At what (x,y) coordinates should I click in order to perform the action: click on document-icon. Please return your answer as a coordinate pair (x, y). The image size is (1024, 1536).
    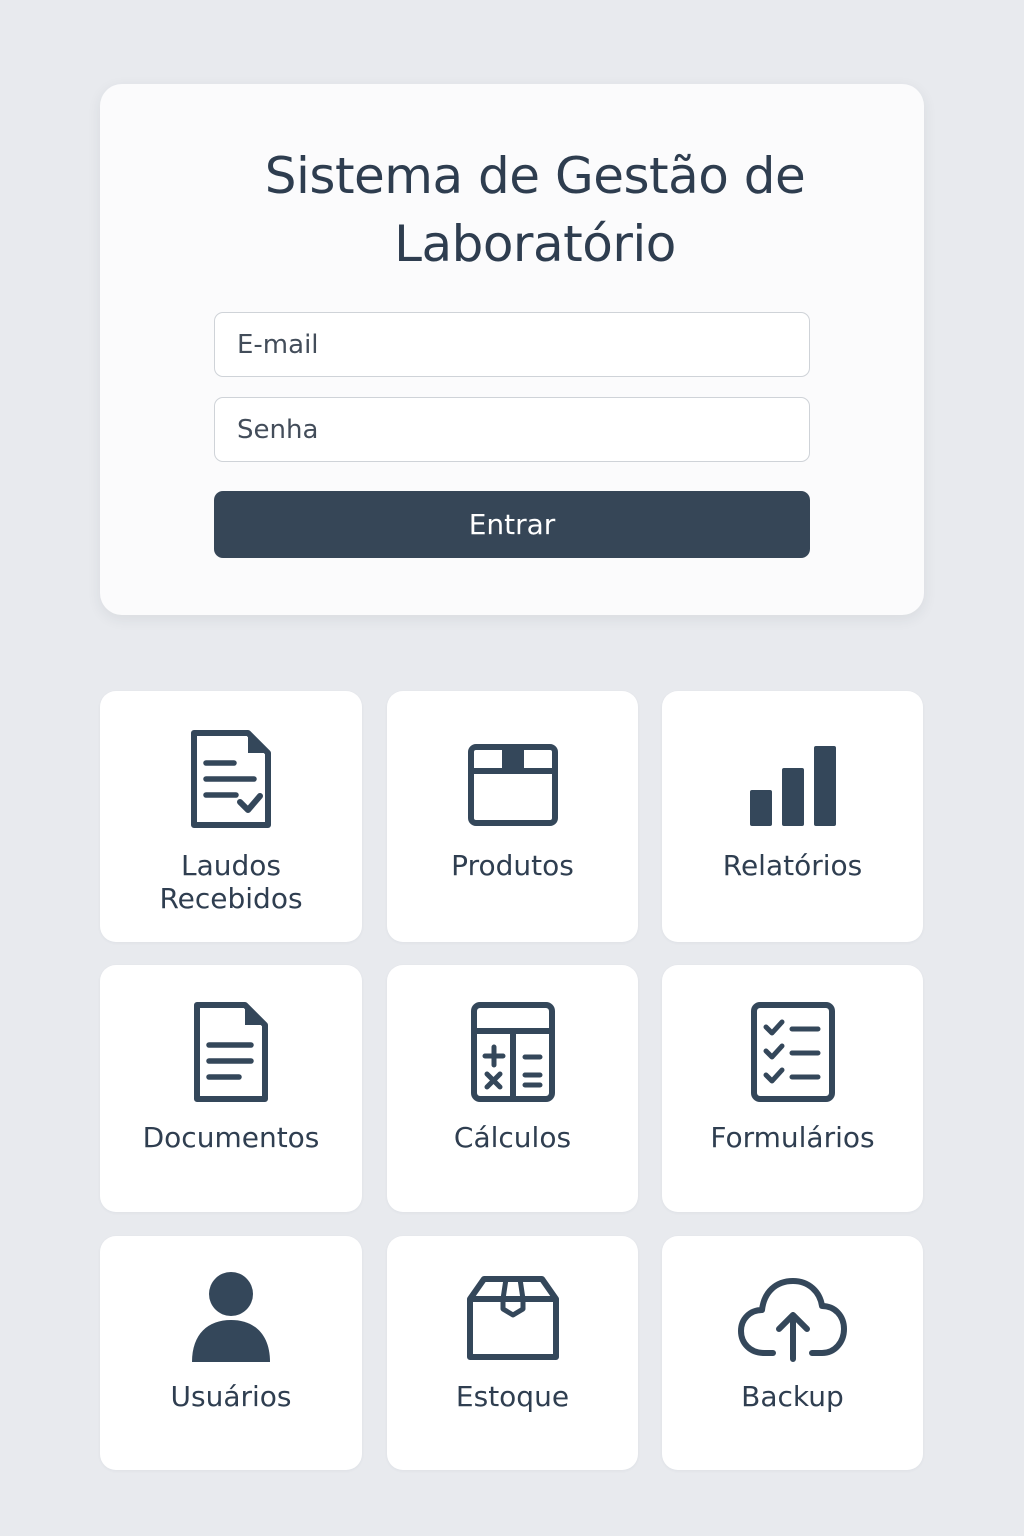
    Looking at the image, I should click on (231, 1052).